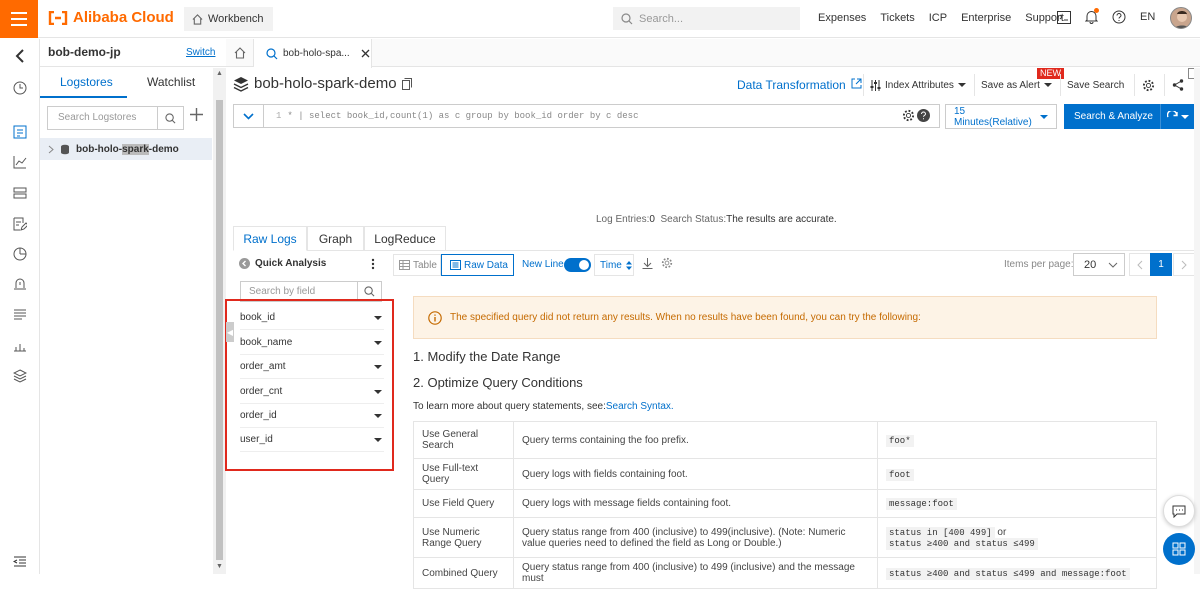  What do you see at coordinates (916, 115) in the screenshot?
I see `query-editor-icons` at bounding box center [916, 115].